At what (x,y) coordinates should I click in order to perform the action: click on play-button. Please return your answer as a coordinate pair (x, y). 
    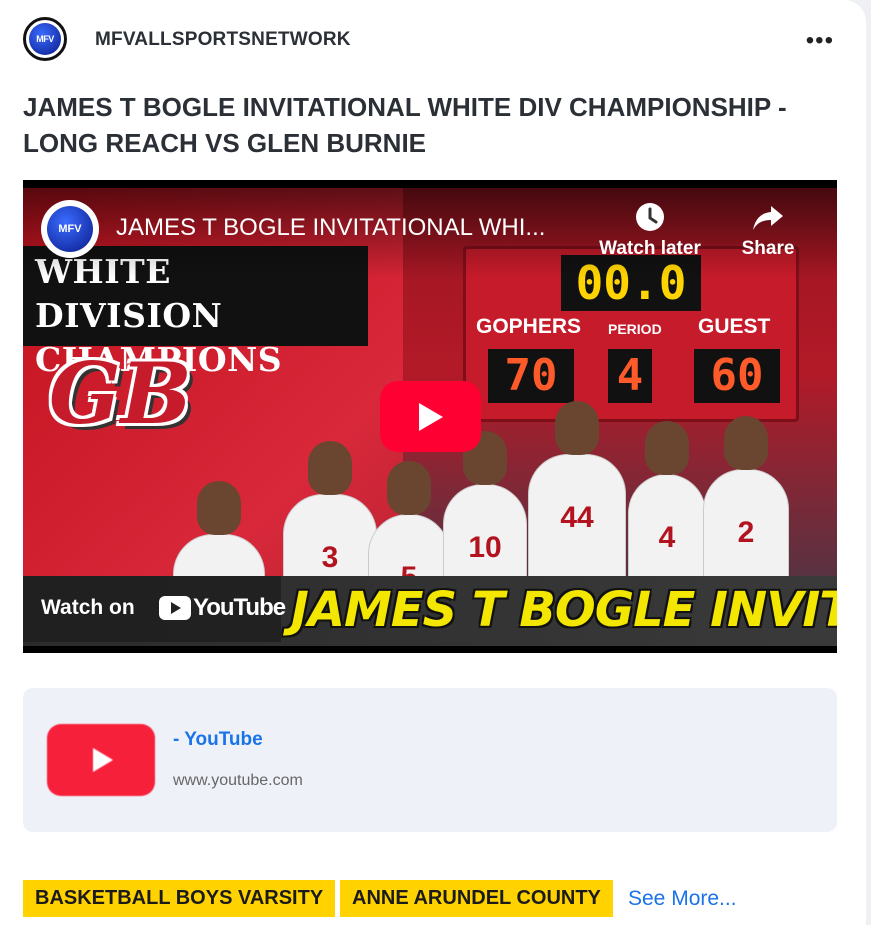
    Looking at the image, I should click on (430, 416).